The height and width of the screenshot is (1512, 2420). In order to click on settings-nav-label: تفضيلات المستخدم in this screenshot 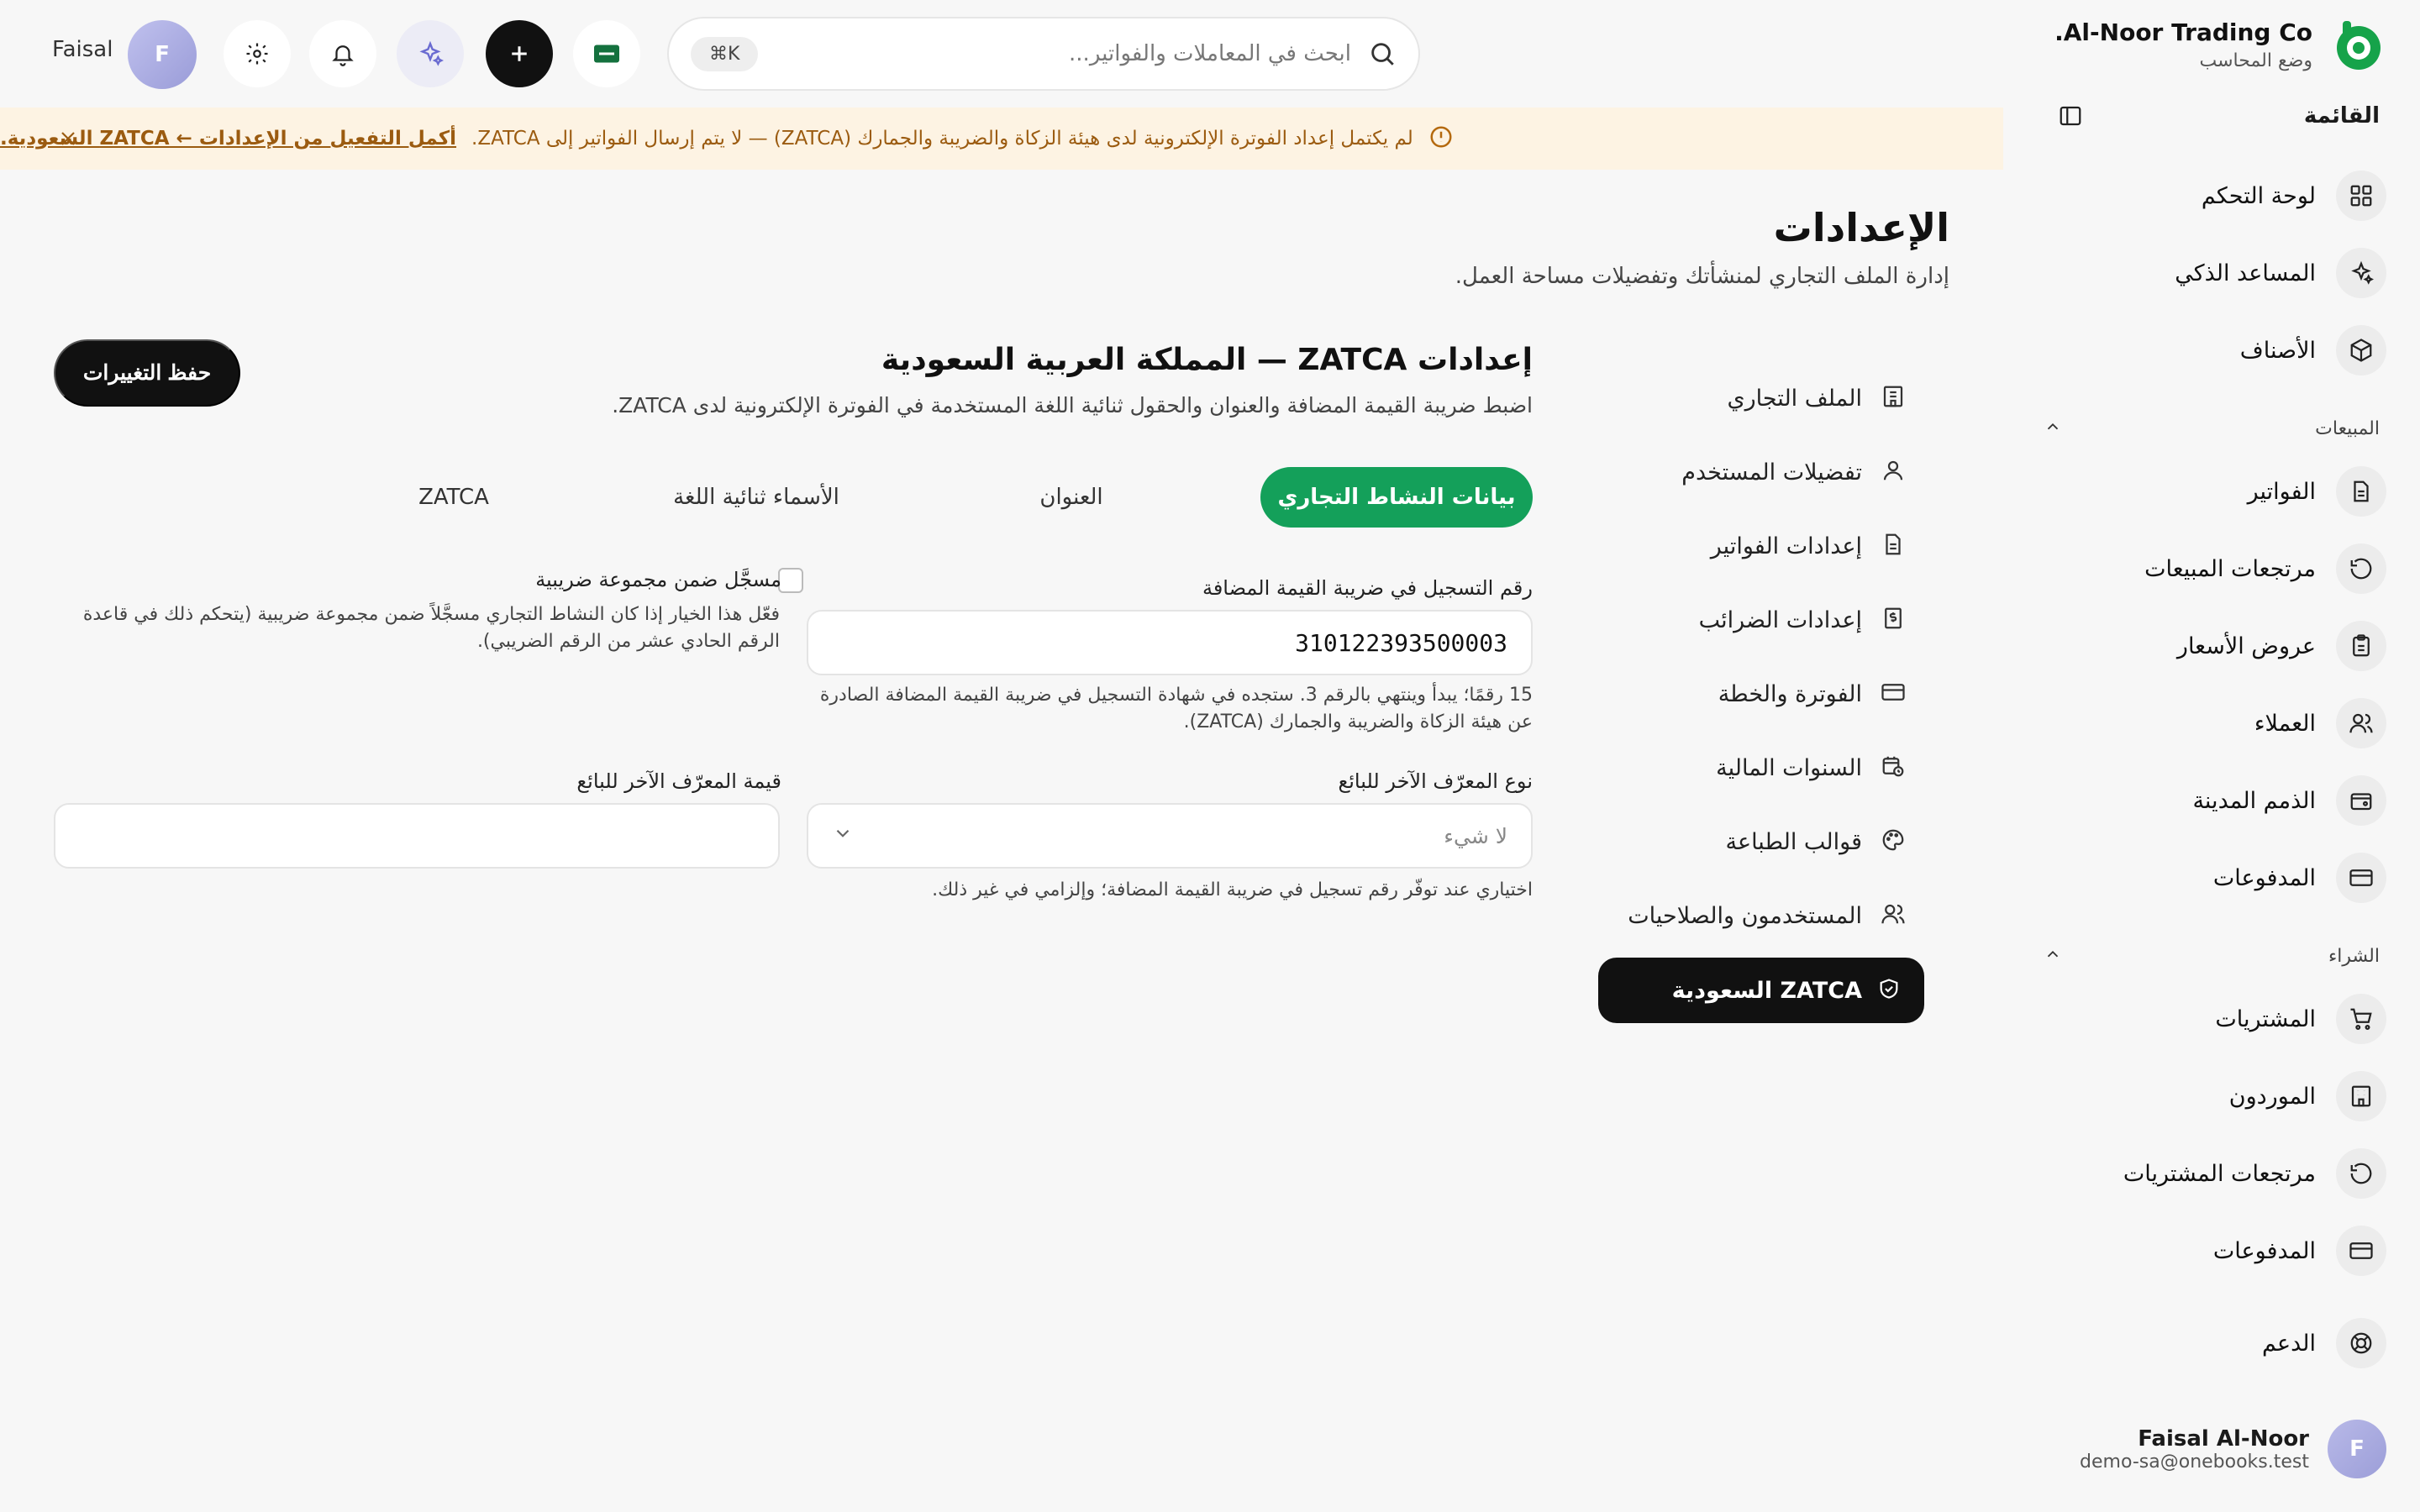, I will do `click(1771, 472)`.